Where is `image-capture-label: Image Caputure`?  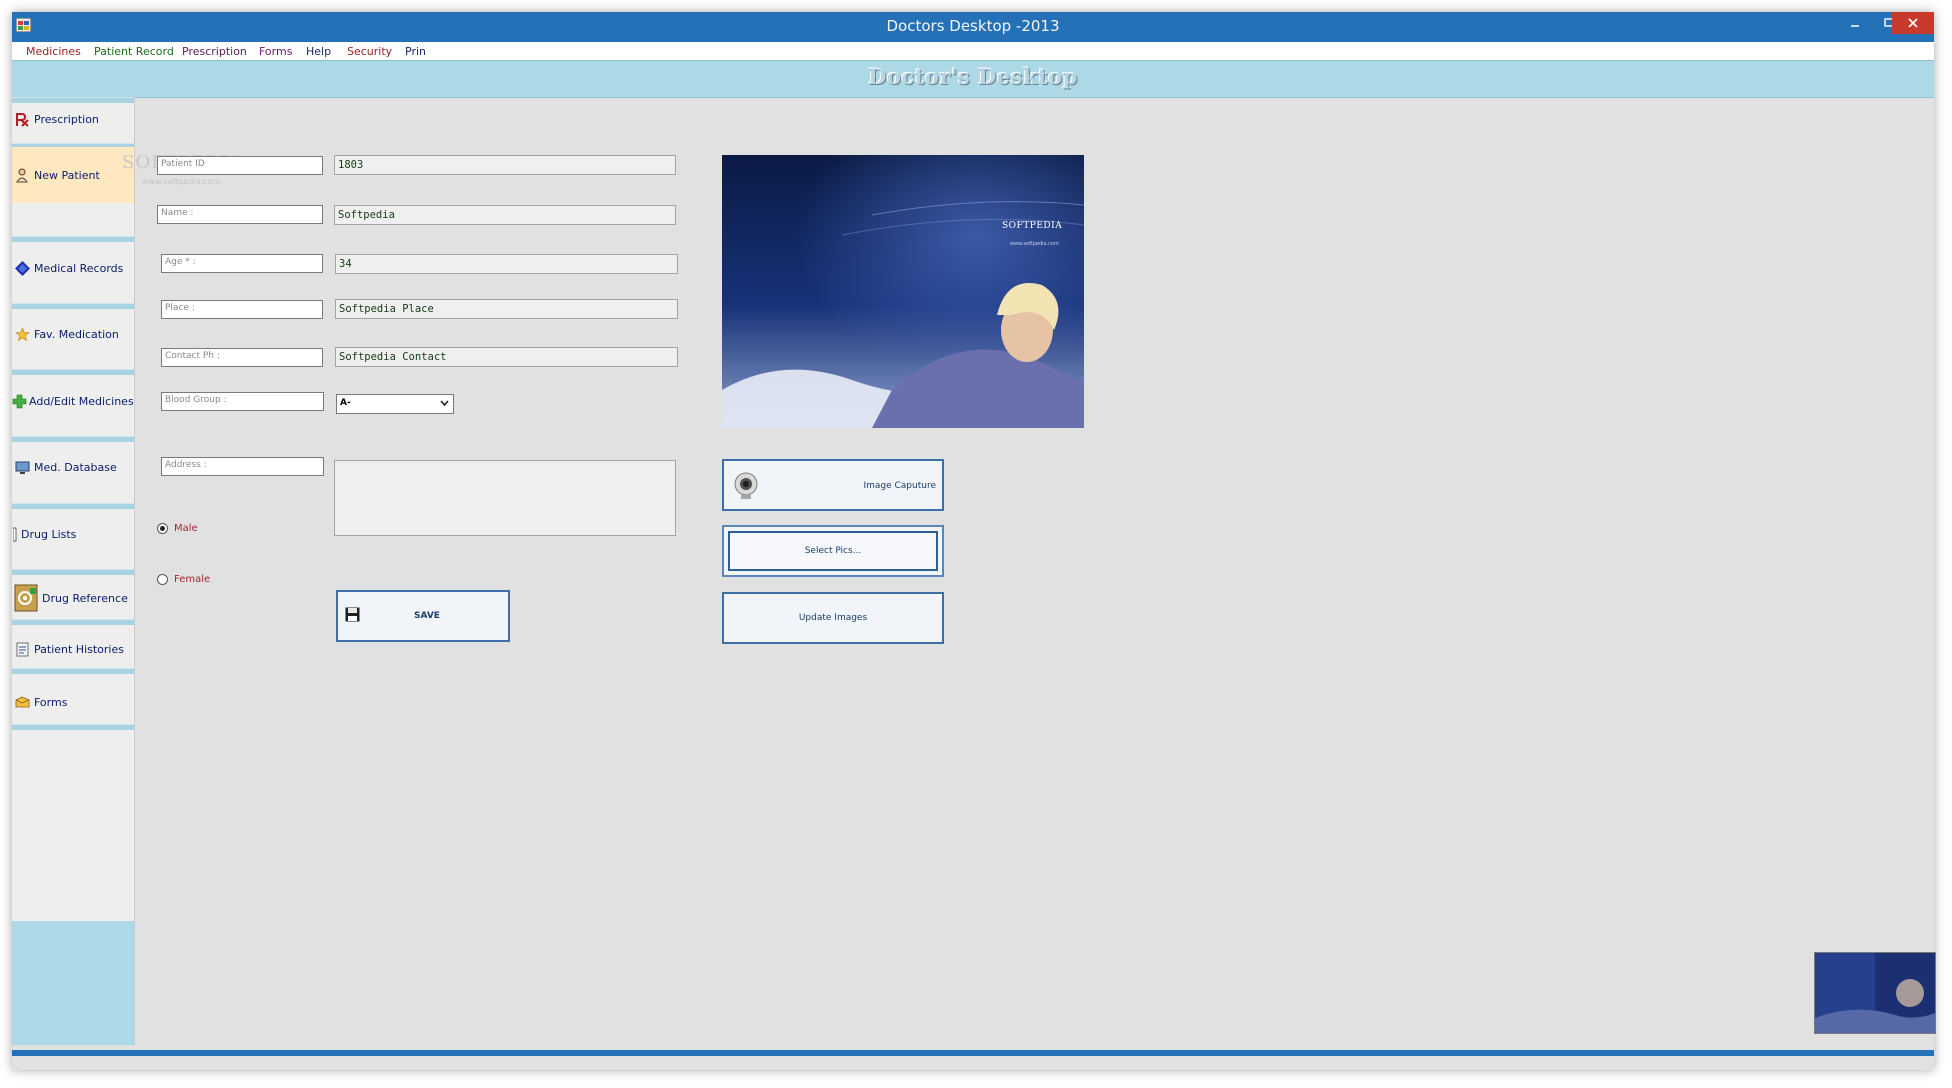 image-capture-label: Image Caputure is located at coordinates (899, 486).